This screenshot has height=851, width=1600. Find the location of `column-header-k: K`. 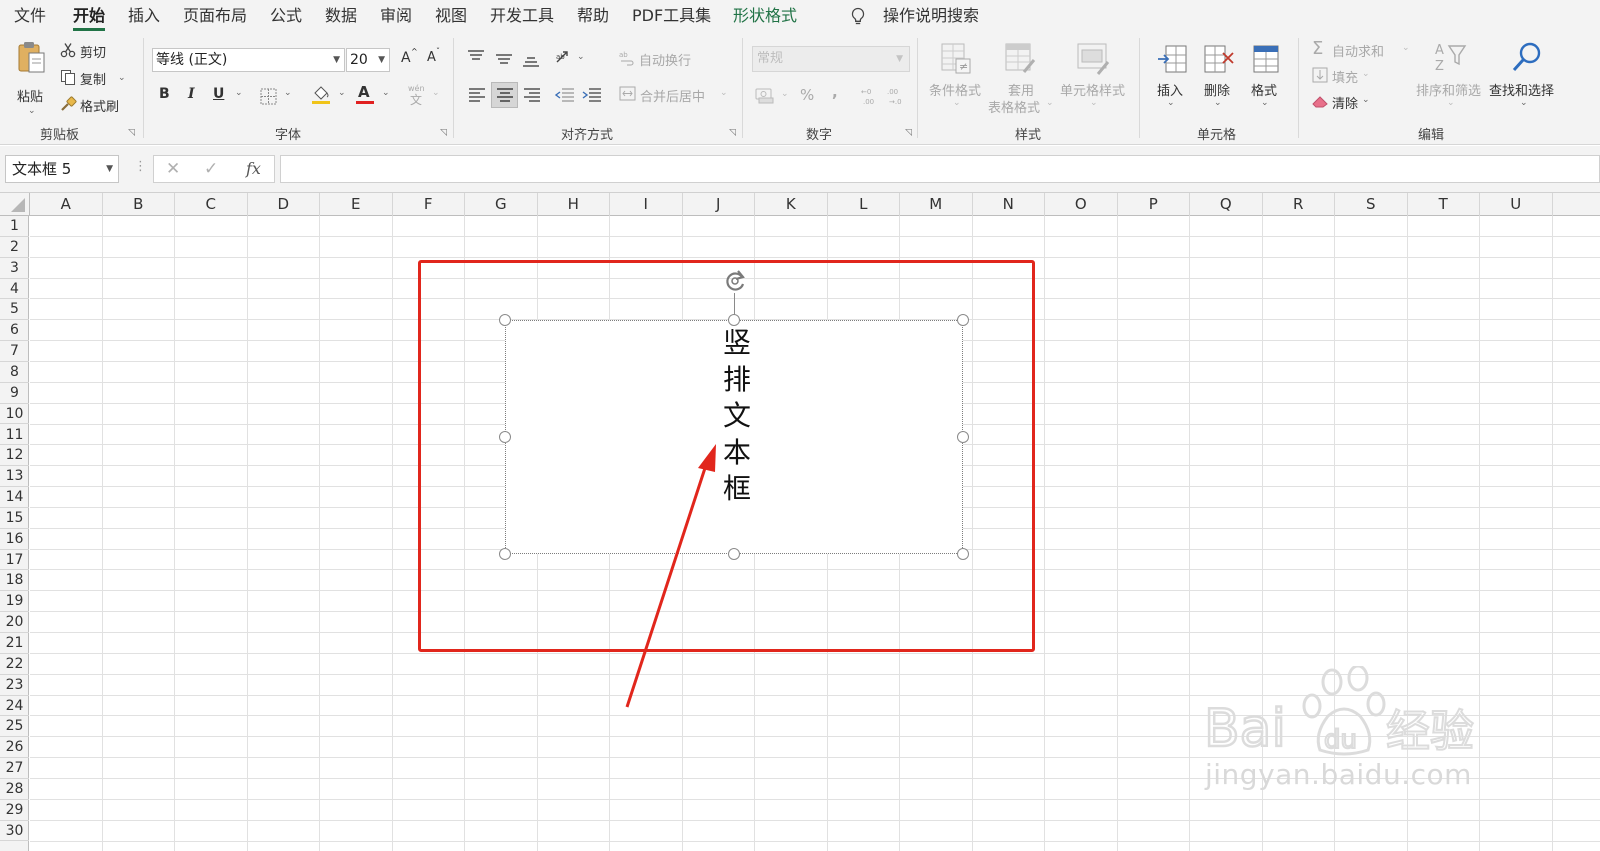

column-header-k: K is located at coordinates (791, 204).